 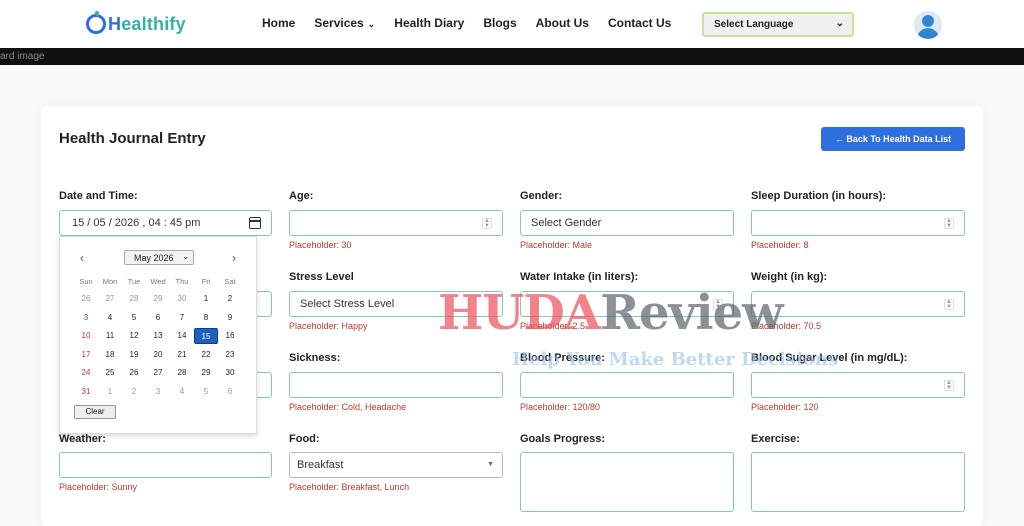 I want to click on language-select: Select Language ⌄, so click(x=778, y=24).